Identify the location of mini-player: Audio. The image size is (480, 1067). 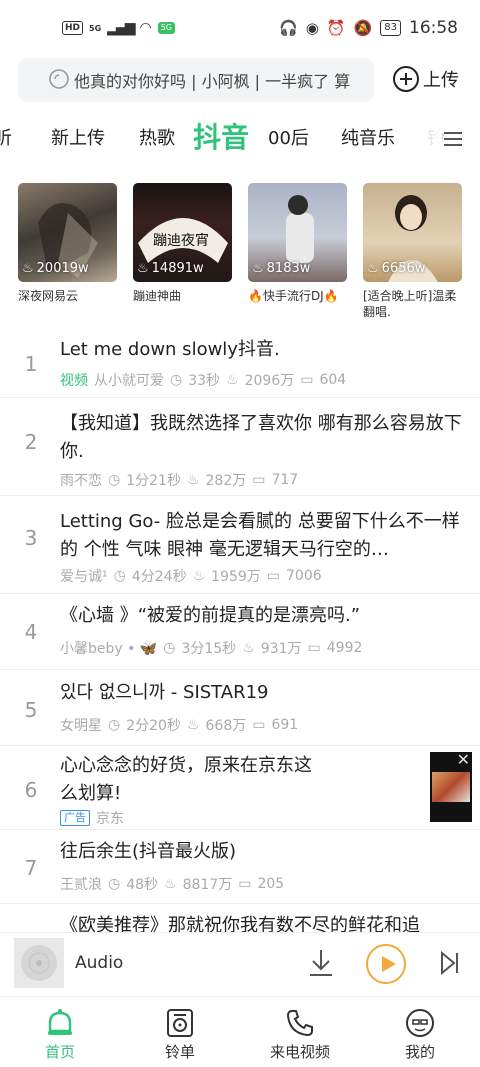
(240, 963).